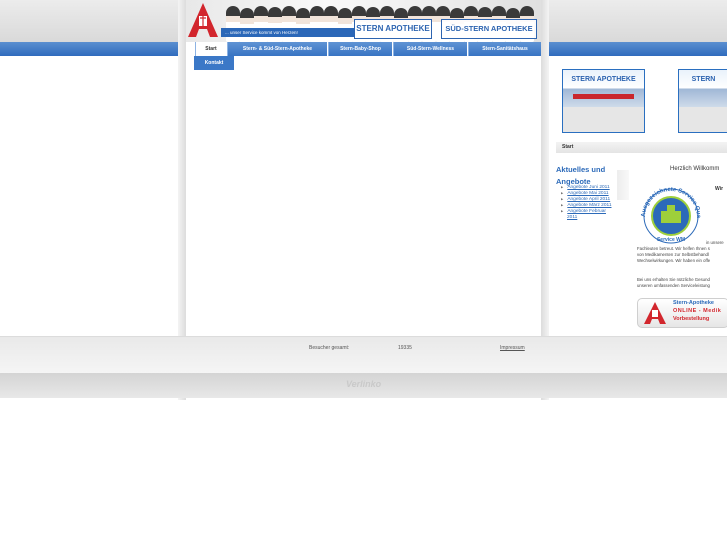 The height and width of the screenshot is (545, 727). I want to click on sidebar-decor, so click(623, 185).